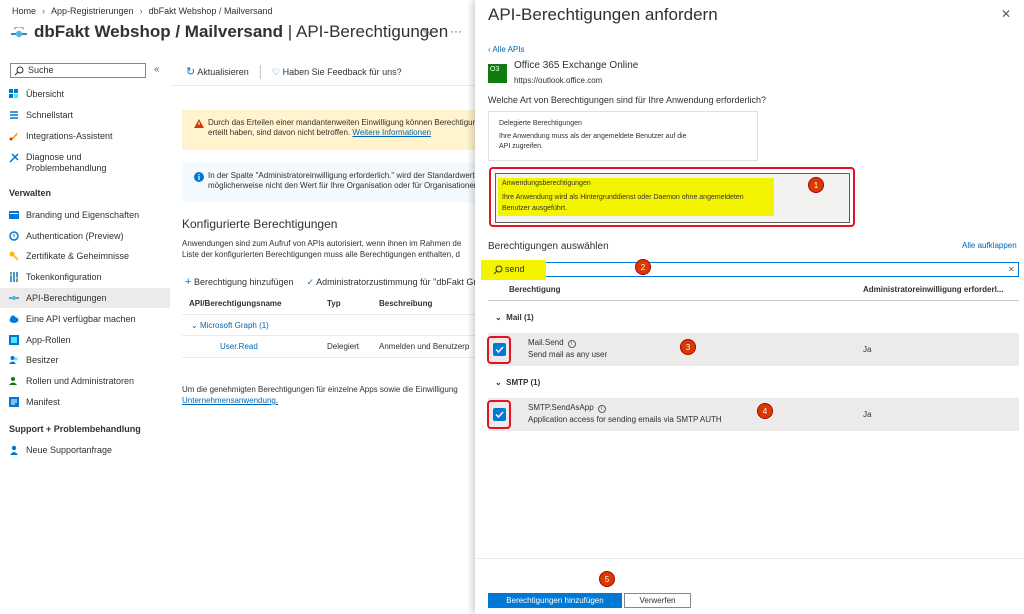 Image resolution: width=1024 pixels, height=614 pixels. I want to click on toolbar-divider, so click(260, 72).